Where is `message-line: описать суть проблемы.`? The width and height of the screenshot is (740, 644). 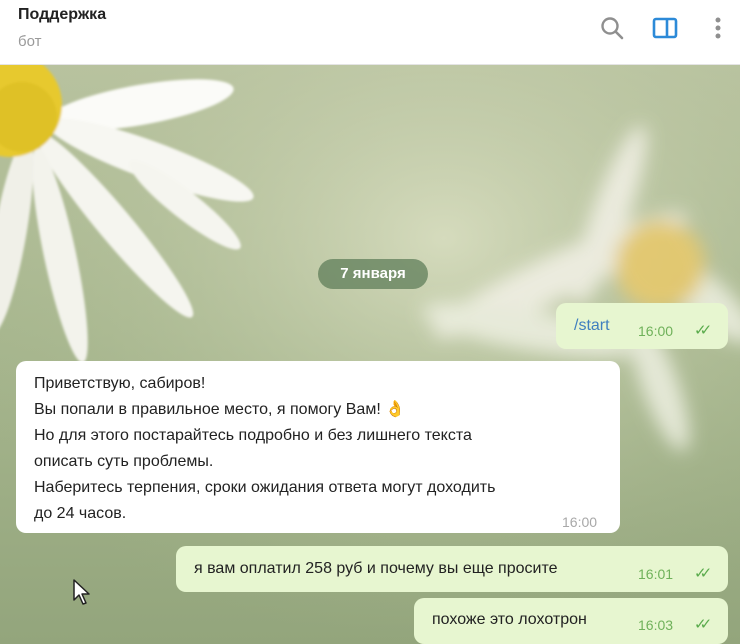
message-line: описать суть проблемы. is located at coordinates (124, 461).